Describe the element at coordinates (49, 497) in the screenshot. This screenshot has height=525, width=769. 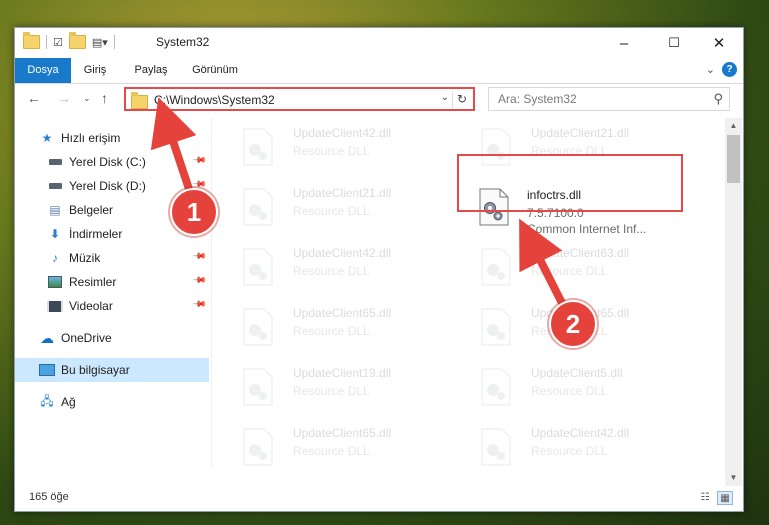
I see `item-count: 165 öğe` at that location.